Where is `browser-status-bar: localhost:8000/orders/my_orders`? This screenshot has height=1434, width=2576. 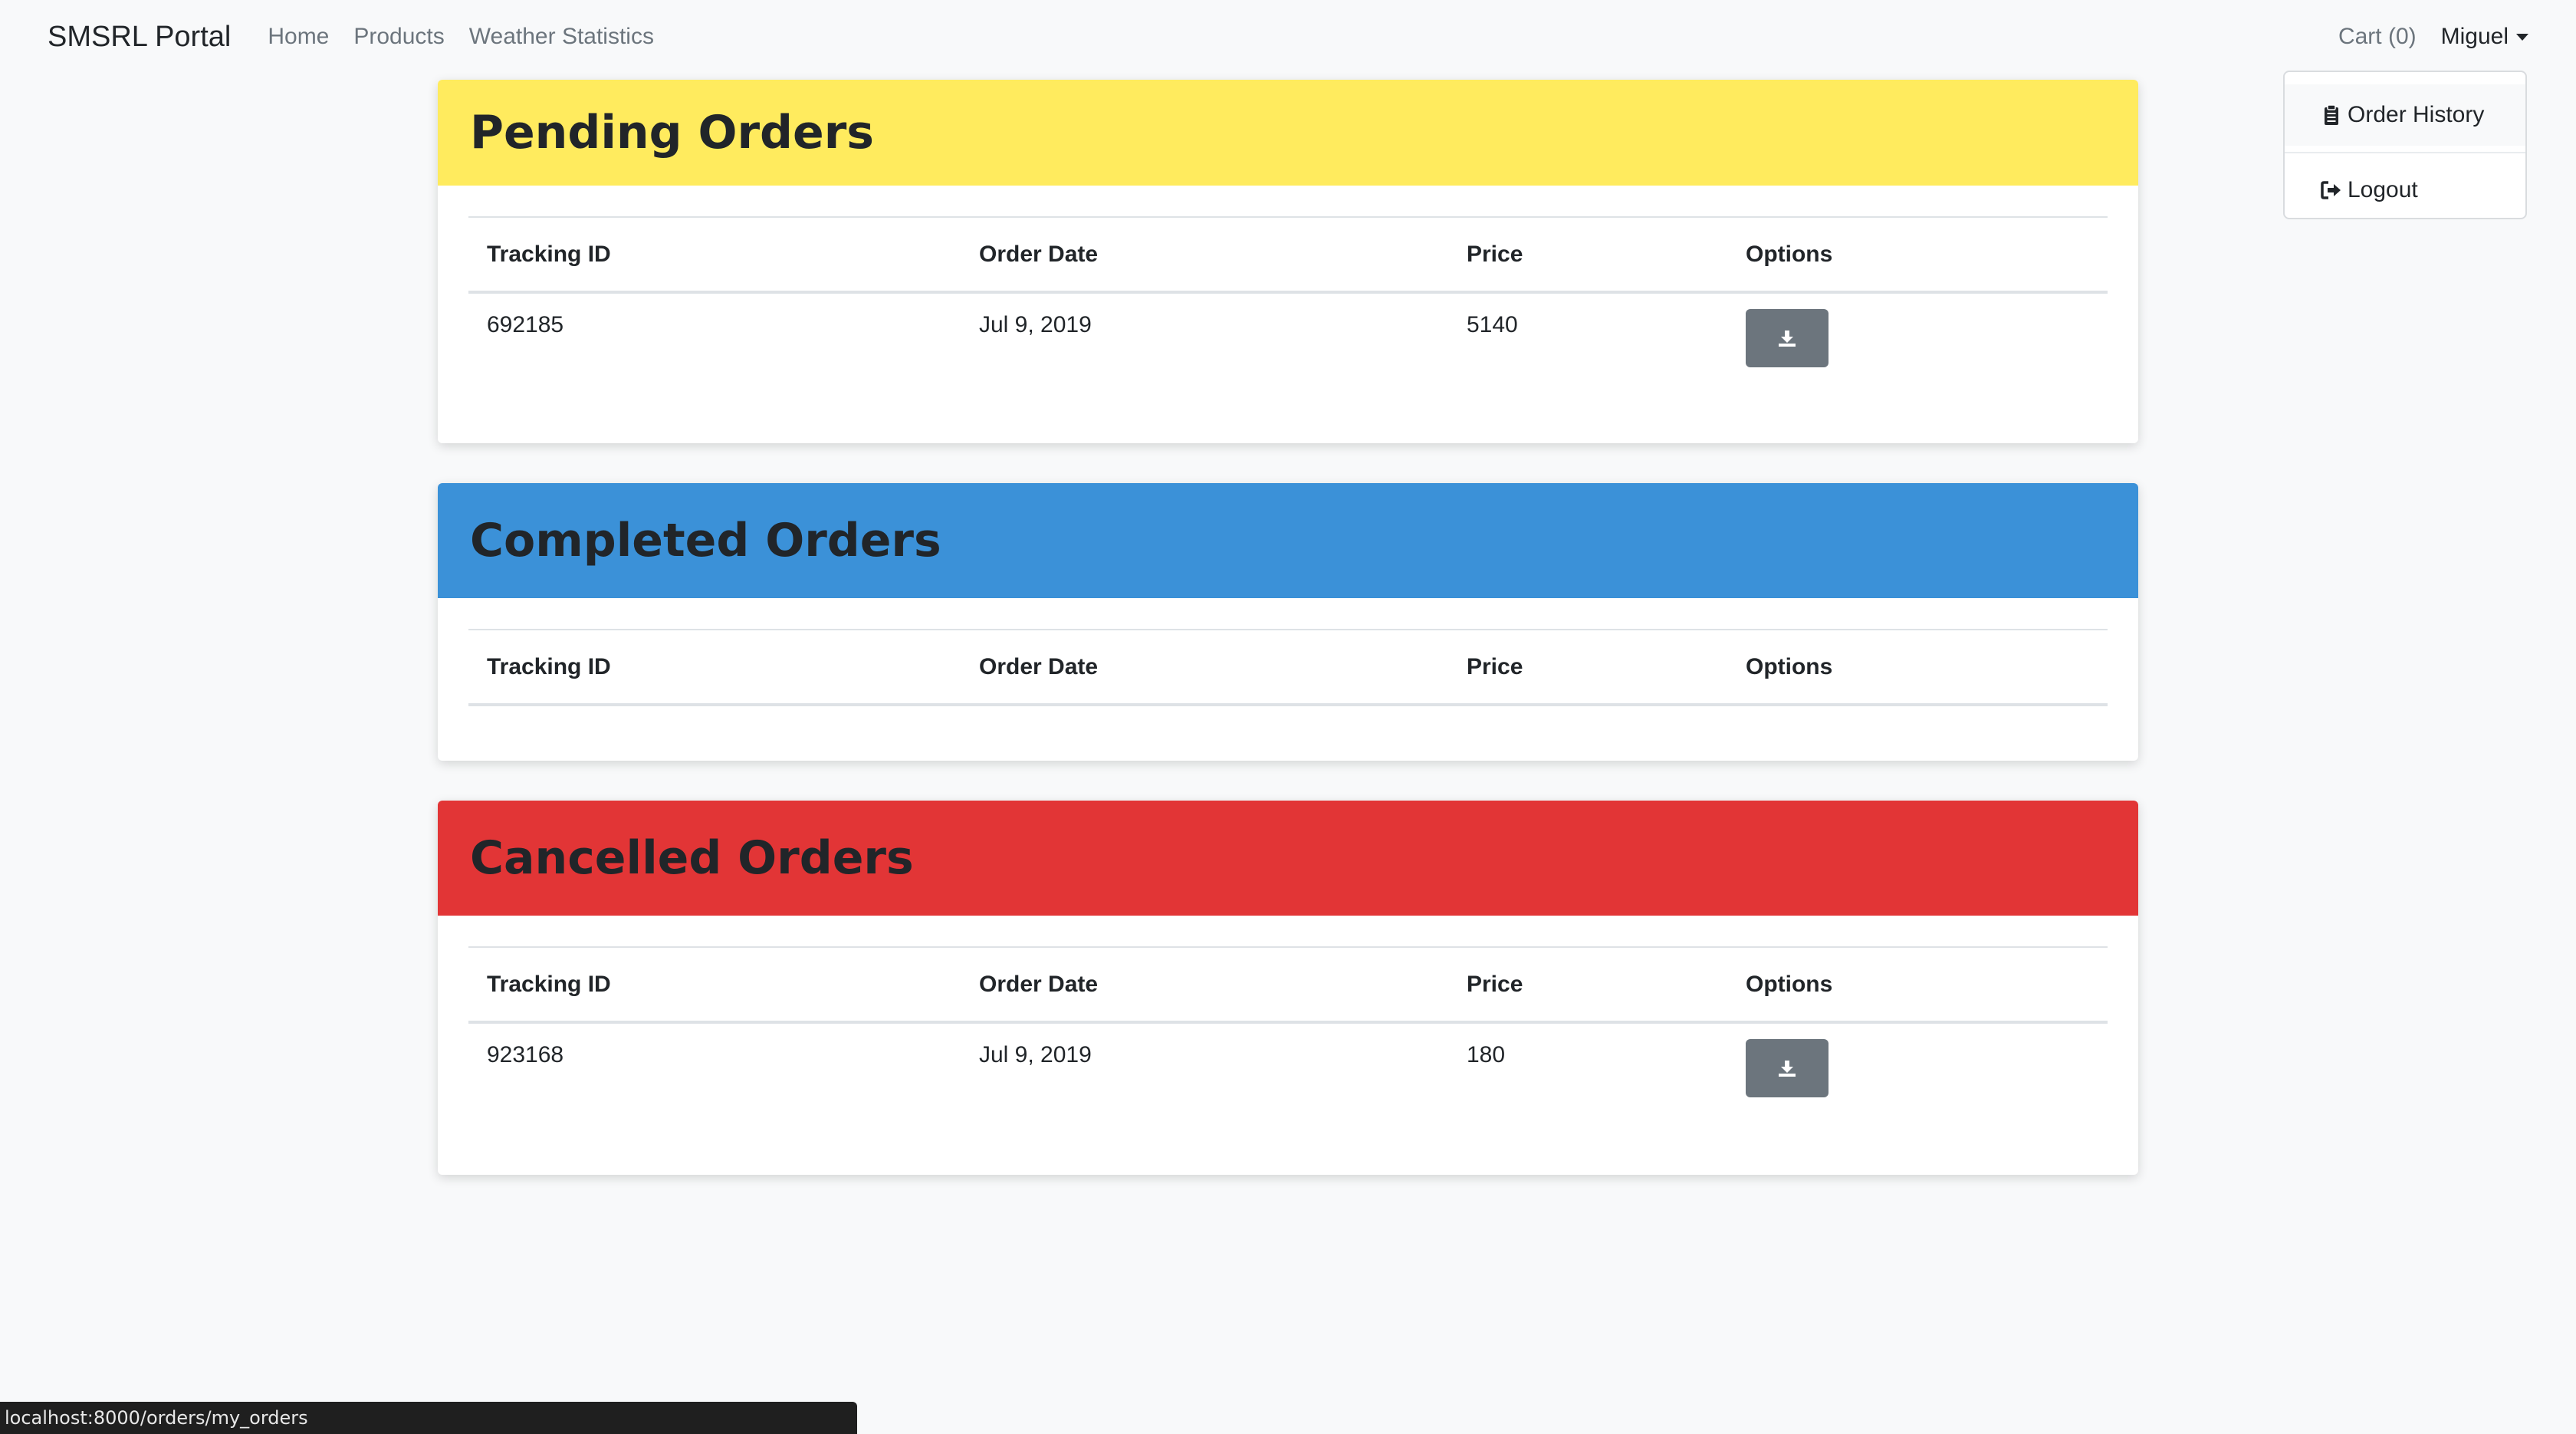 browser-status-bar: localhost:8000/orders/my_orders is located at coordinates (429, 1418).